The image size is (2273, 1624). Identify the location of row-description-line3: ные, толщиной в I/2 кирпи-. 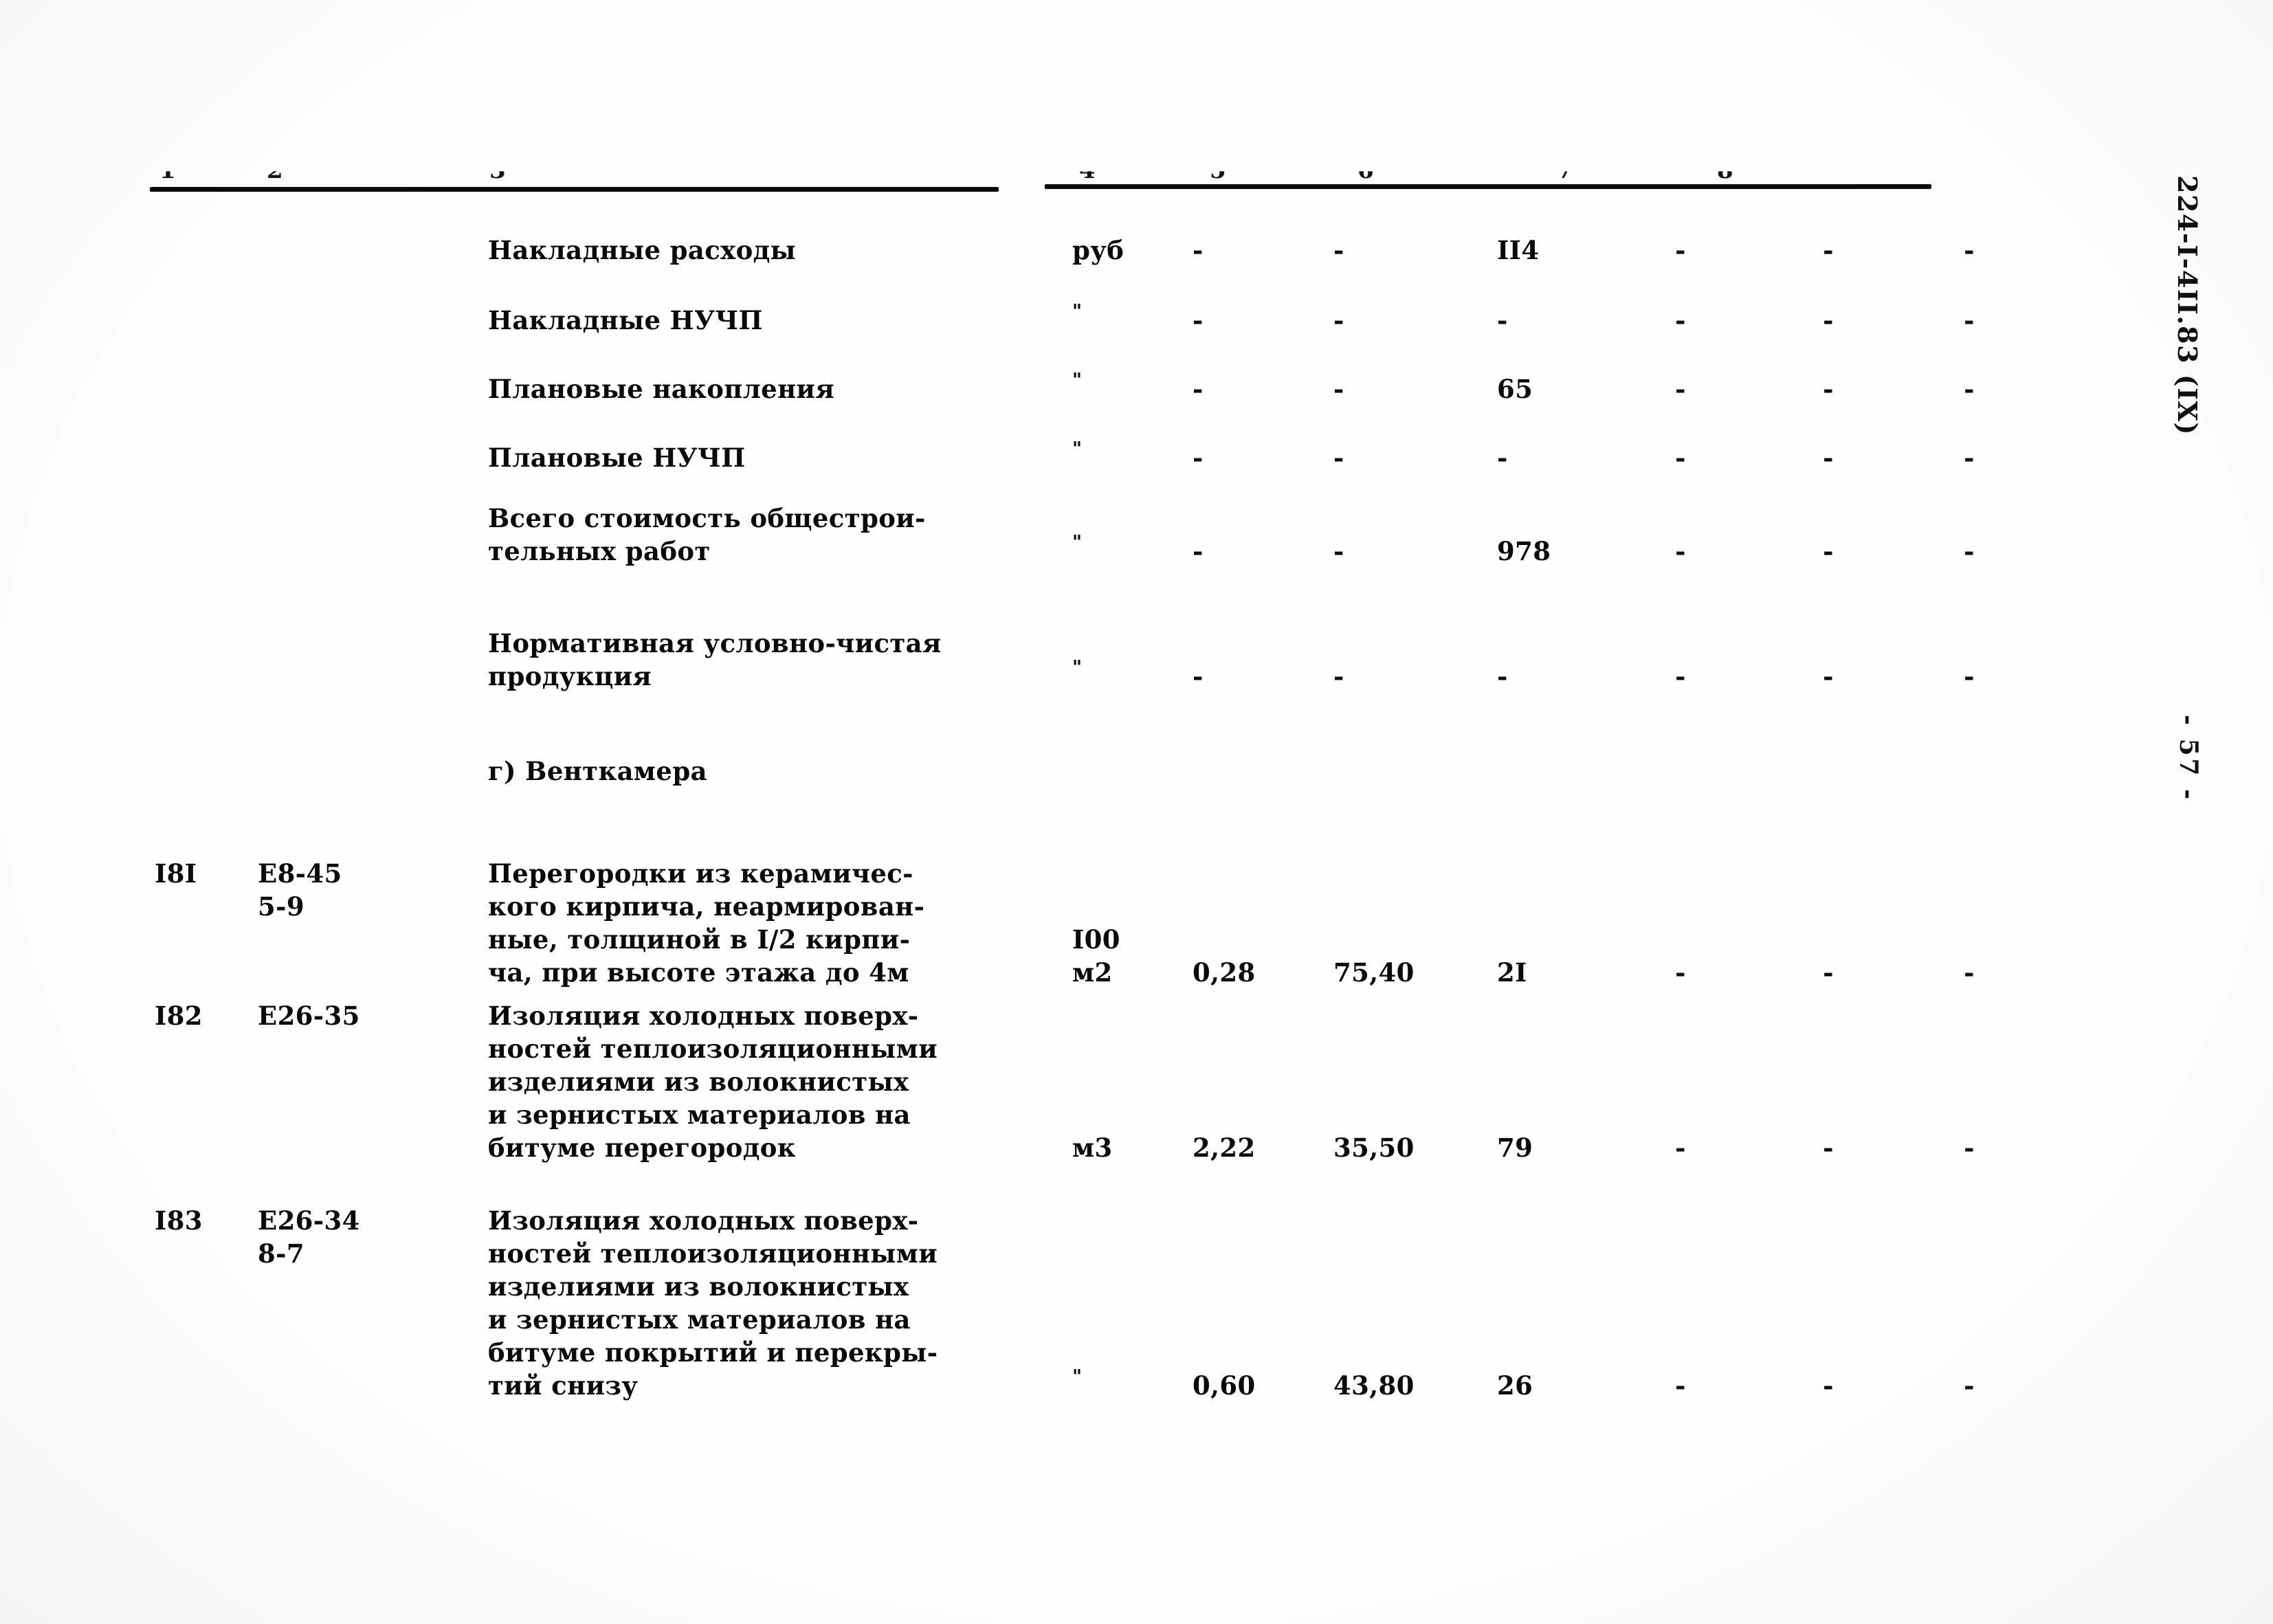
(699, 939).